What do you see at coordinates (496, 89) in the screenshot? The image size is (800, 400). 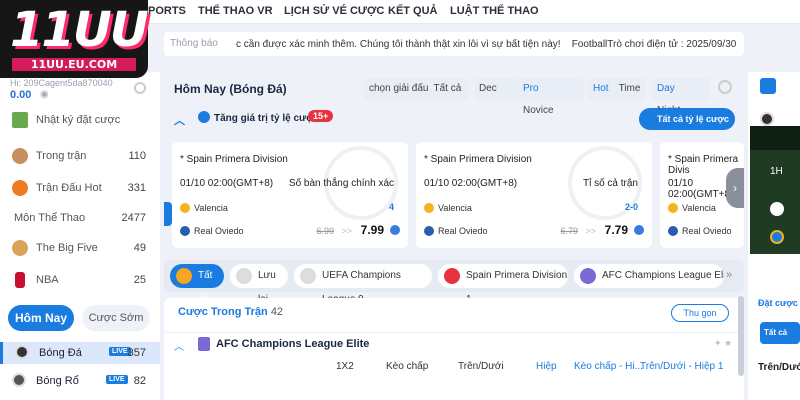 I see `odds-format-select: Dec` at bounding box center [496, 89].